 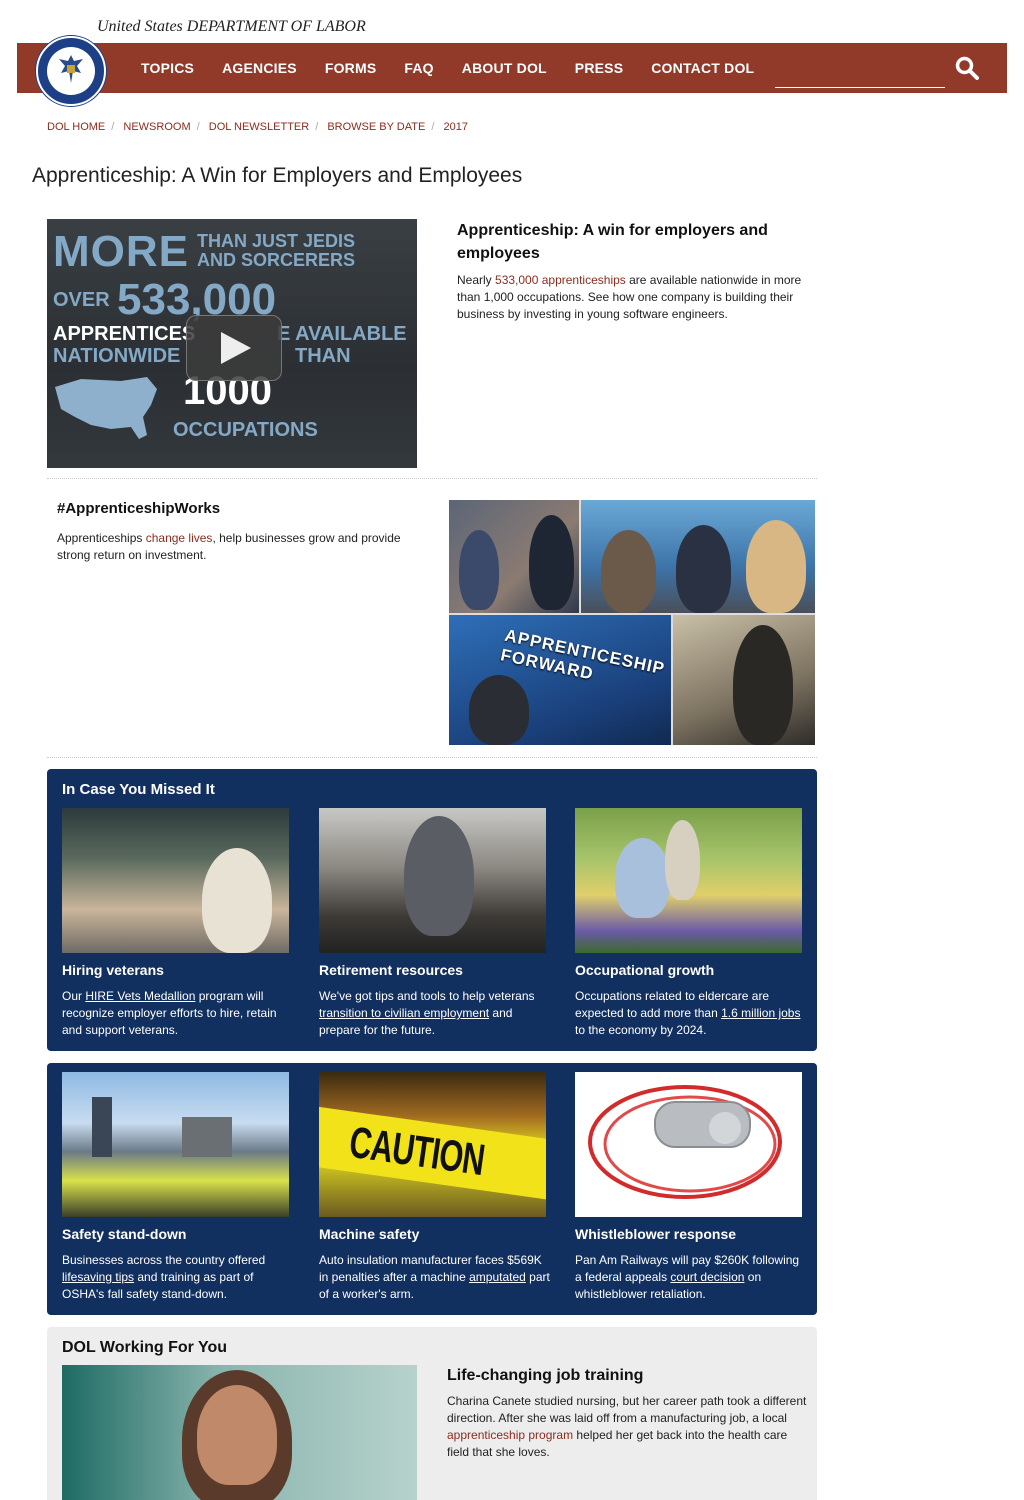 What do you see at coordinates (145, 1347) in the screenshot?
I see `dol-working-title: DOL Working For You` at bounding box center [145, 1347].